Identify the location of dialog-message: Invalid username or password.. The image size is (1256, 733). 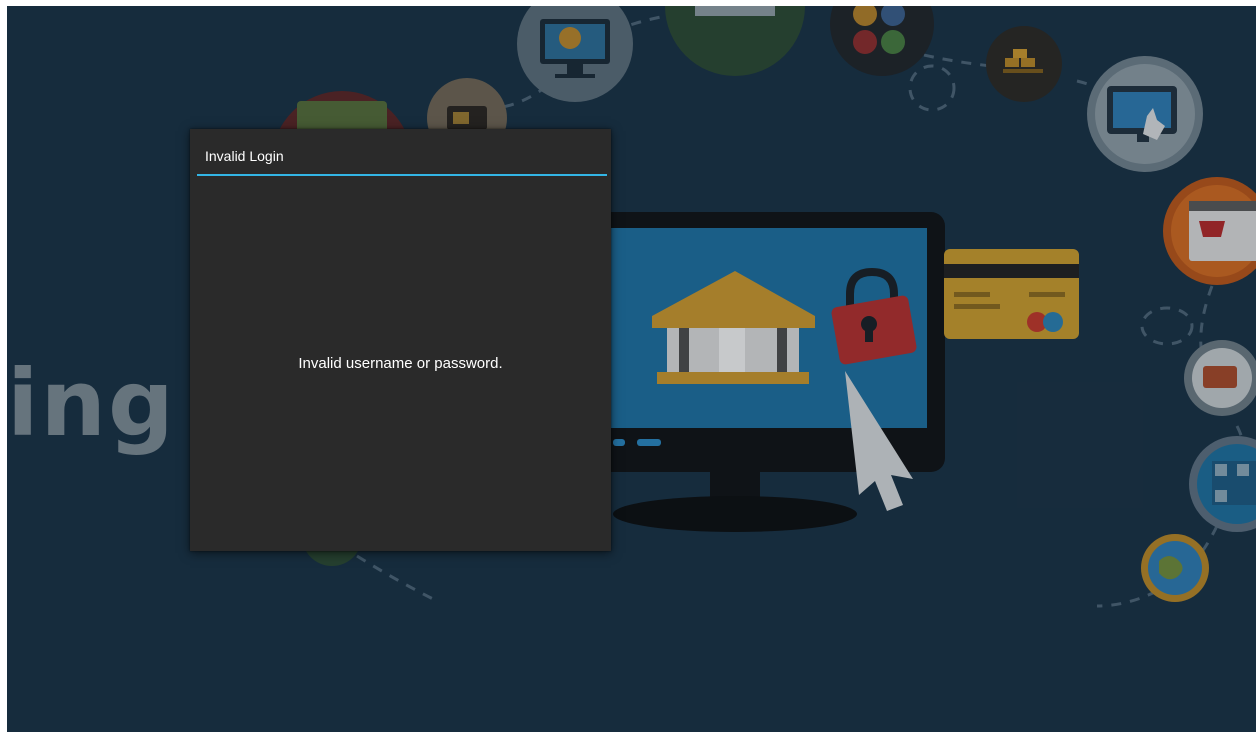
(400, 363).